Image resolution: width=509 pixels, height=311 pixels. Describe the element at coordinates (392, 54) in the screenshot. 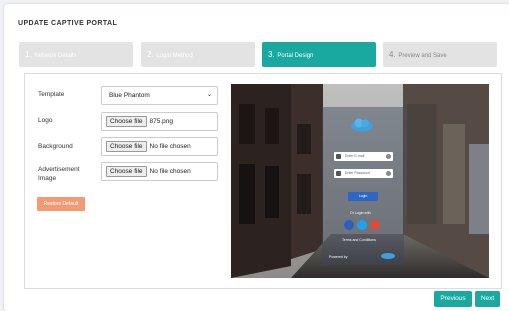

I see `step-number: 4.` at that location.